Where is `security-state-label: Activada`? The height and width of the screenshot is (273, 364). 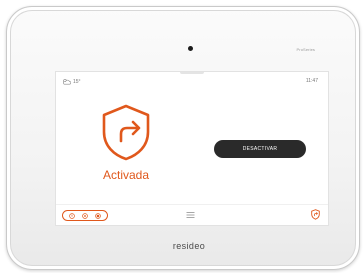
security-state-label: Activada is located at coordinates (126, 175).